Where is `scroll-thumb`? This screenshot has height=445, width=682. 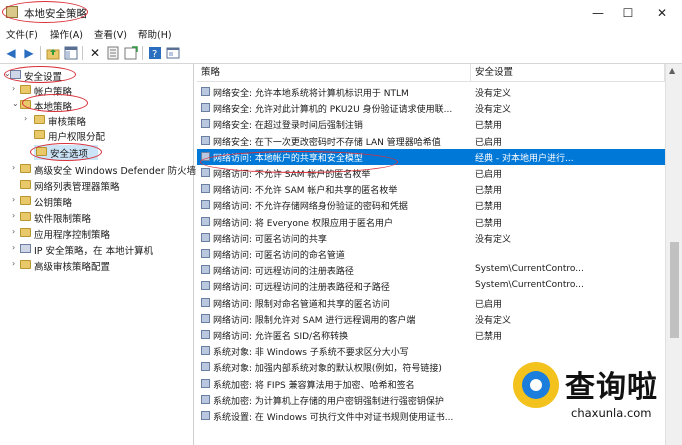
scroll-thumb is located at coordinates (674, 290).